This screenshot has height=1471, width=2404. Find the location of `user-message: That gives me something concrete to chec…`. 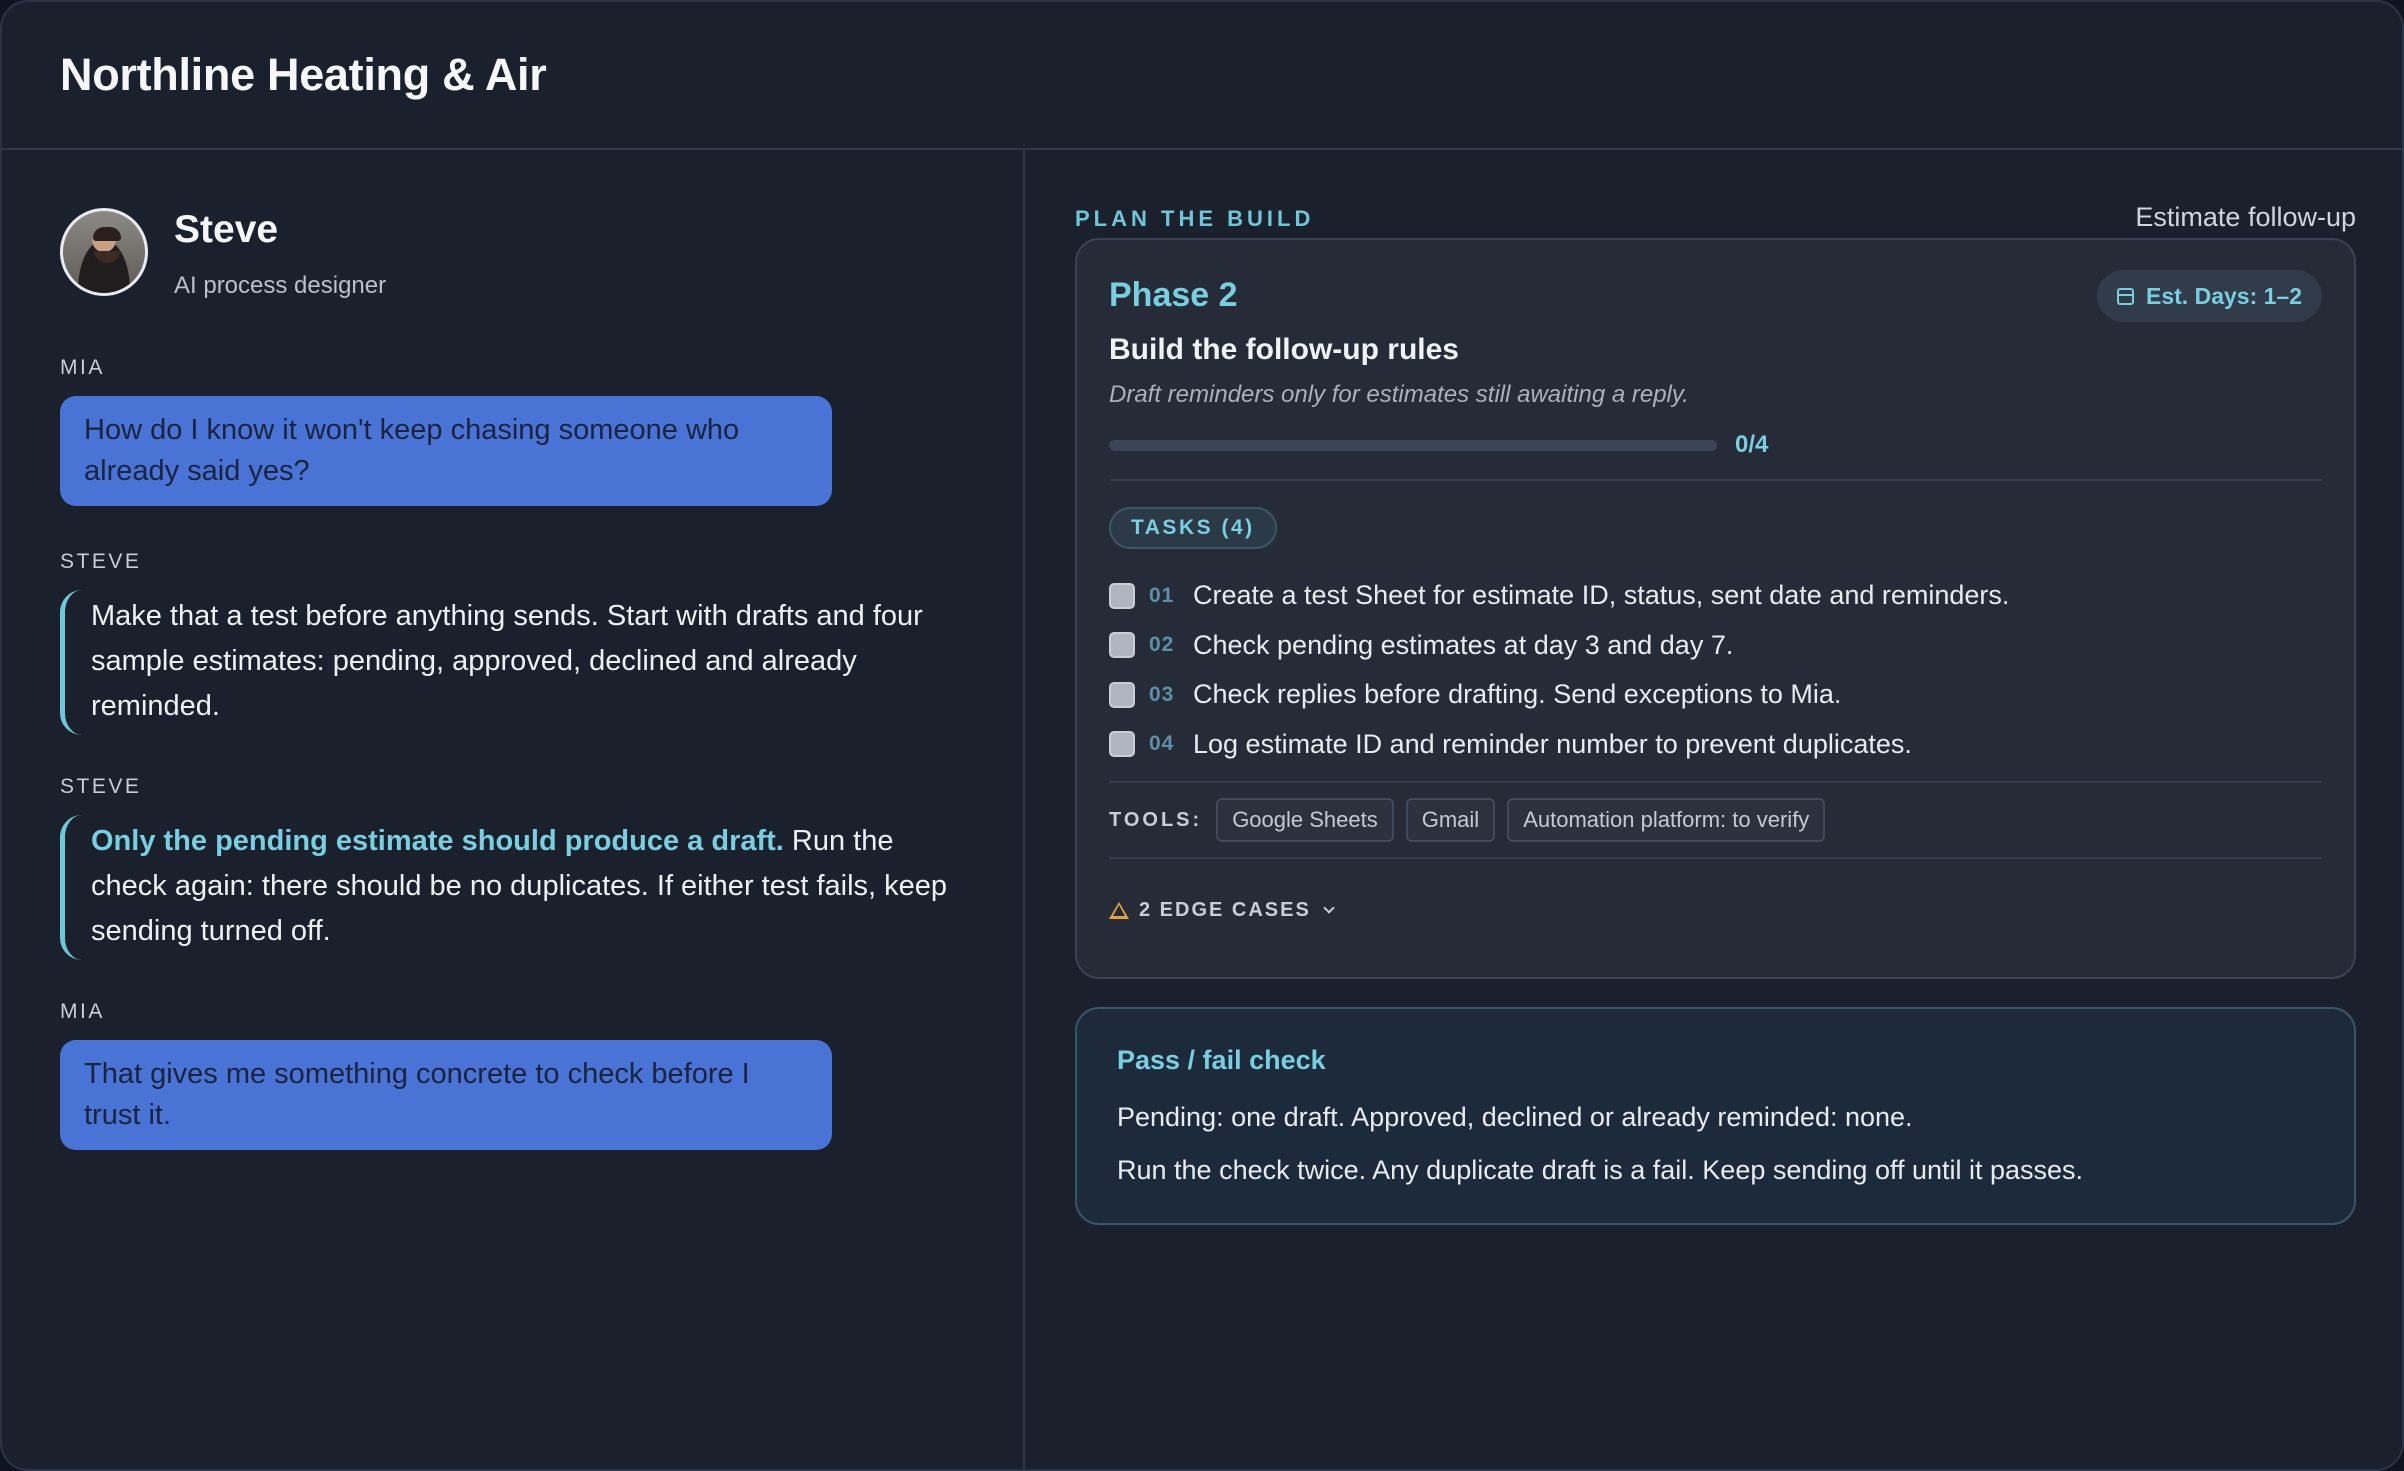

user-message: That gives me something concrete to chec… is located at coordinates (446, 1095).